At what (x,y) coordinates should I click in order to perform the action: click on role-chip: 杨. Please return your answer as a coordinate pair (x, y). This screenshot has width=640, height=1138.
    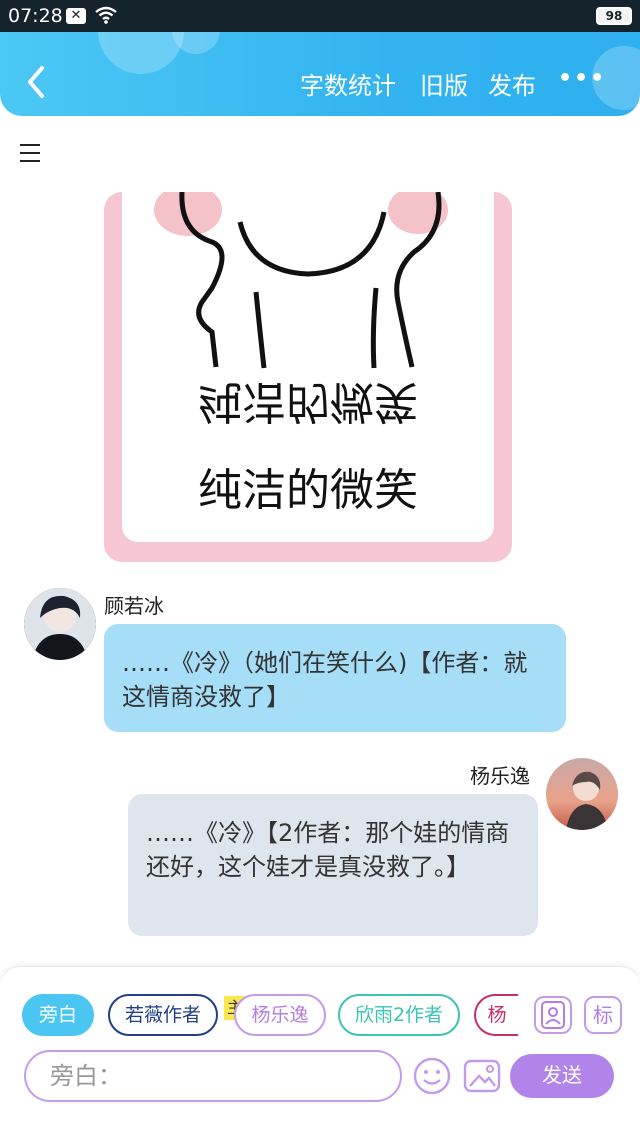
    Looking at the image, I should click on (496, 1015).